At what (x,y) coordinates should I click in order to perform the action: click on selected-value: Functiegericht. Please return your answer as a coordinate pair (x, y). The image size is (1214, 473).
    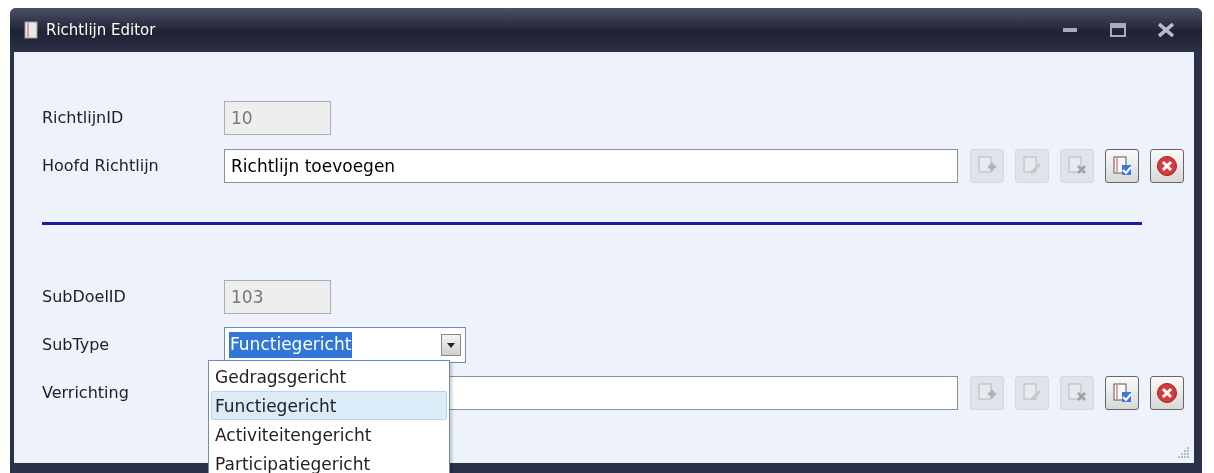
    Looking at the image, I should click on (291, 345).